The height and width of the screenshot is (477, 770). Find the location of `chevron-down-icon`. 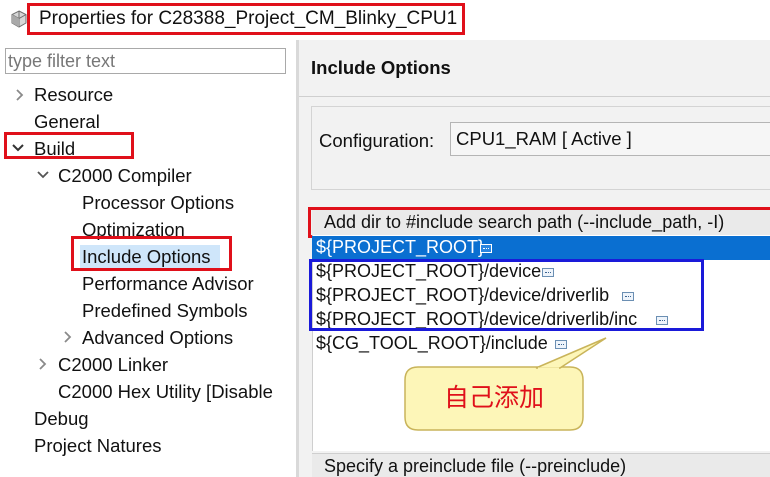

chevron-down-icon is located at coordinates (43, 175).